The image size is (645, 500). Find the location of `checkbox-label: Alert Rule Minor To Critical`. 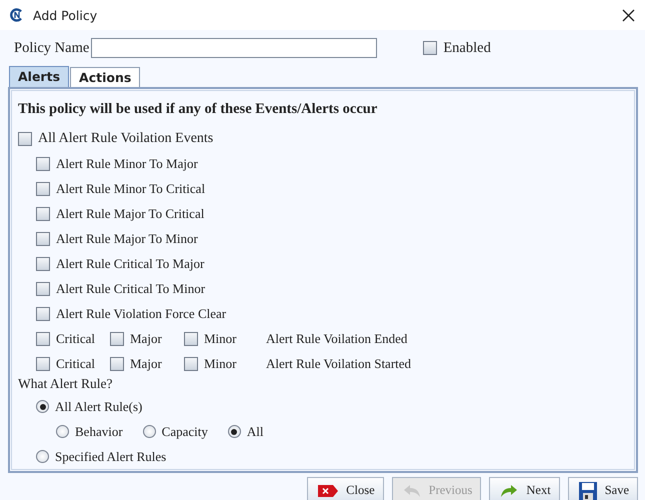

checkbox-label: Alert Rule Minor To Critical is located at coordinates (131, 188).